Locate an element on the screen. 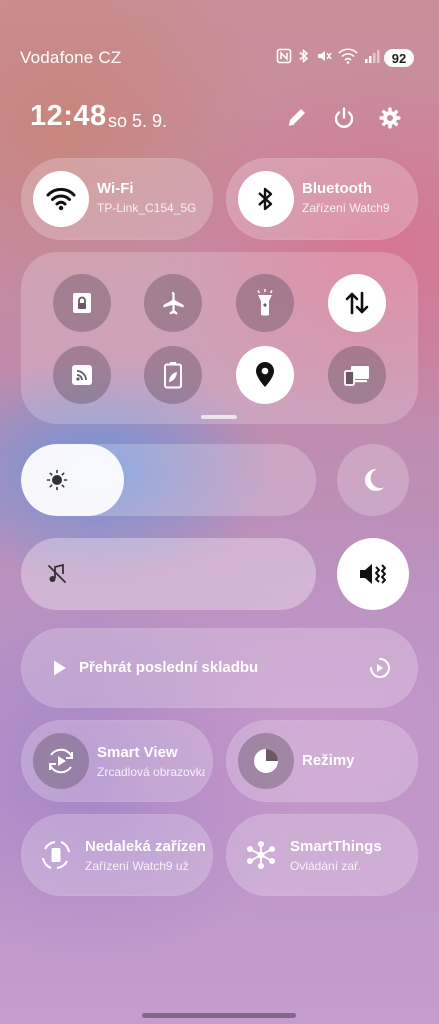 This screenshot has height=1024, width=439. sound-mode-toggle is located at coordinates (373, 574).